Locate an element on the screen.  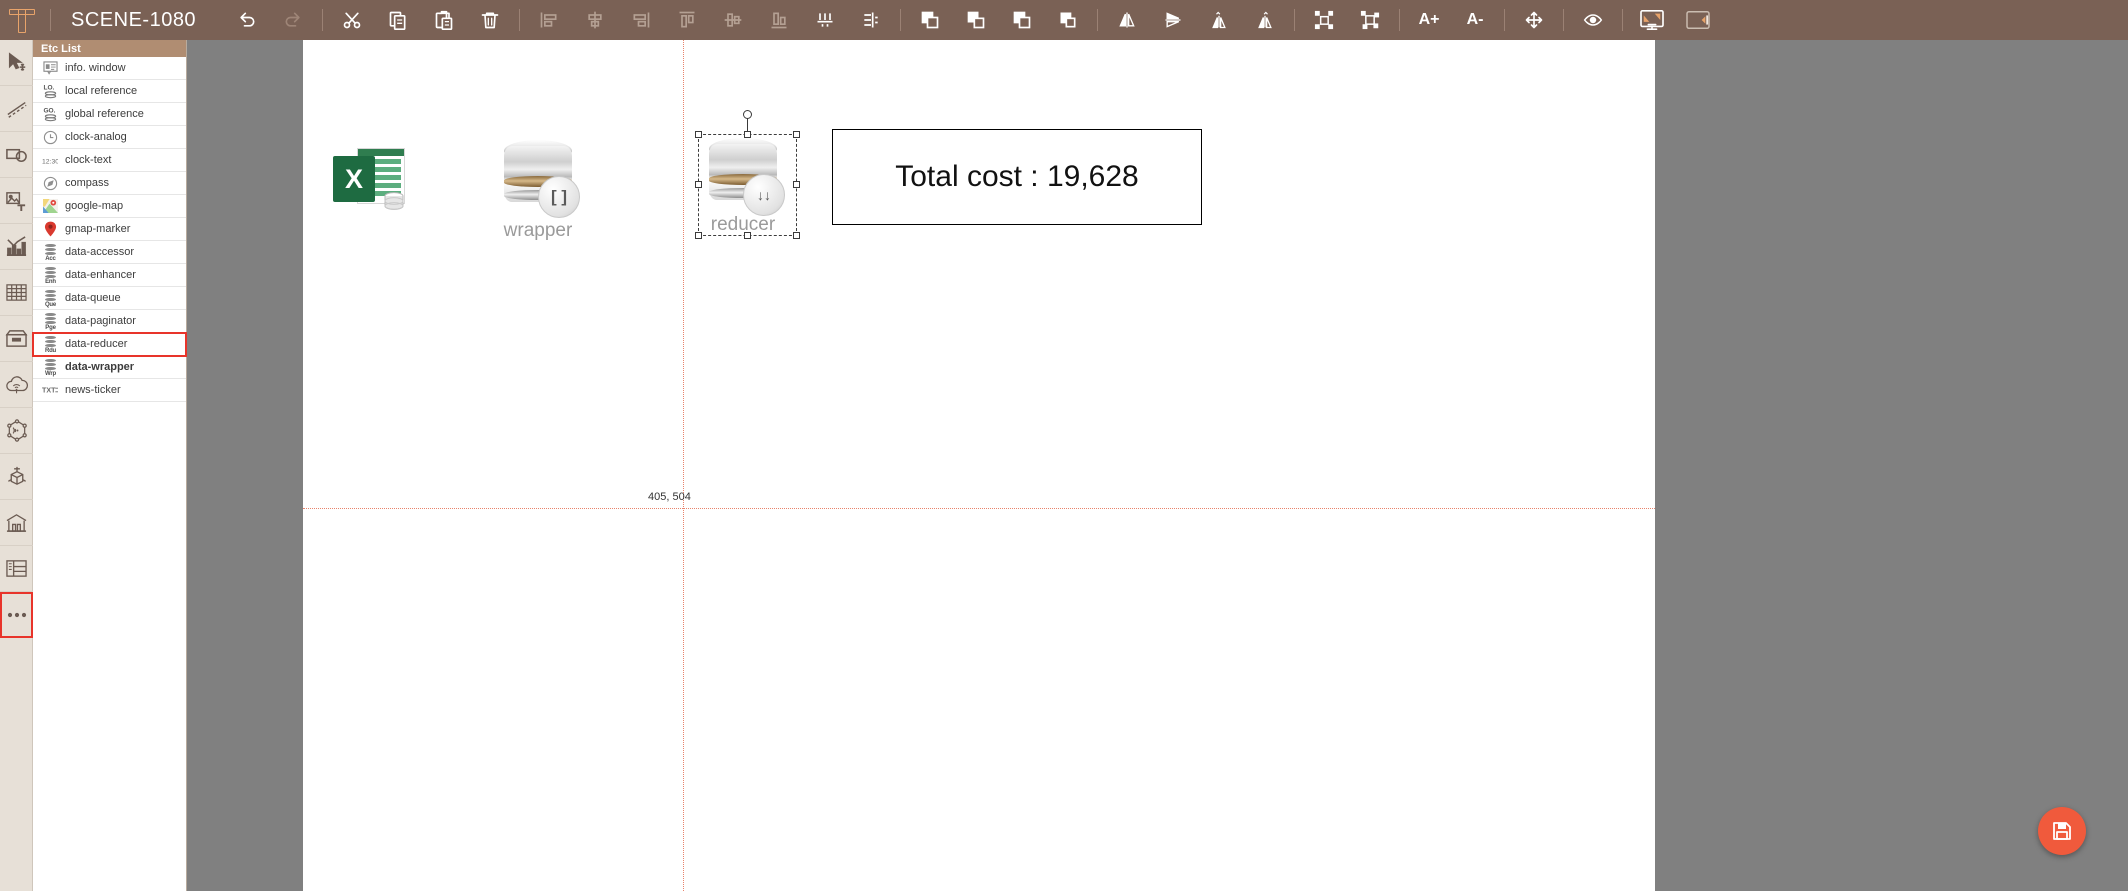
clock-text-icon: 12:30 is located at coordinates (50, 161).